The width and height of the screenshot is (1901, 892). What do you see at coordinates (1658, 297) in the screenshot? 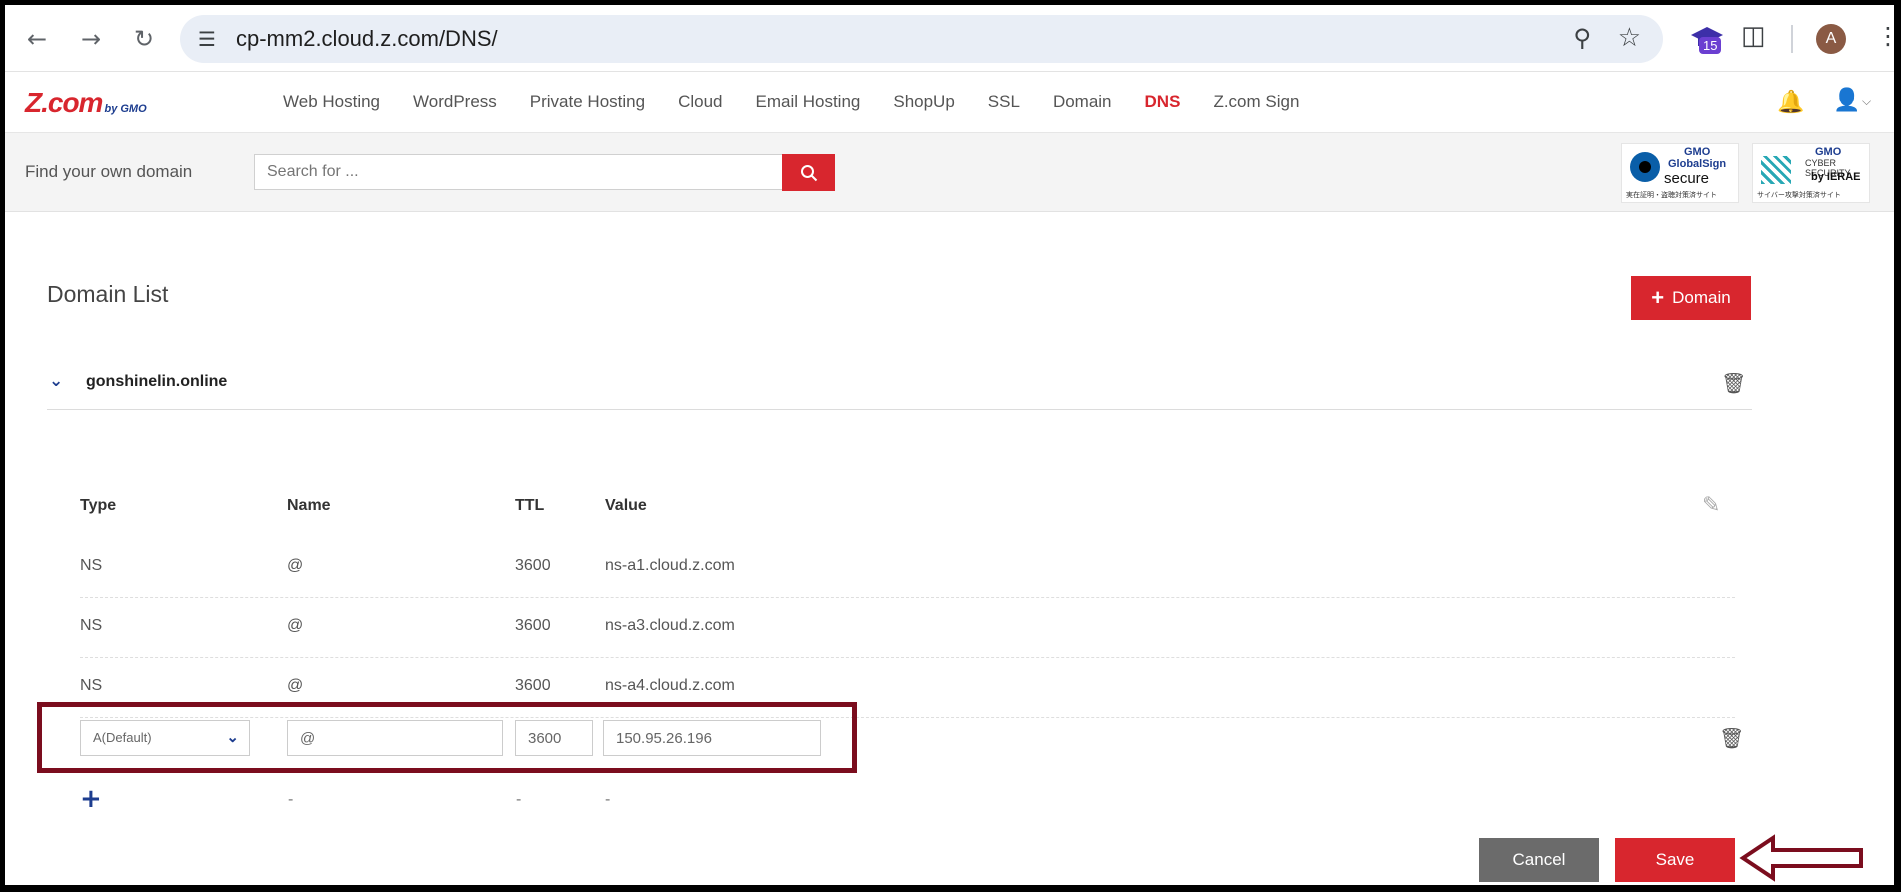
I see `plus-icon: +` at bounding box center [1658, 297].